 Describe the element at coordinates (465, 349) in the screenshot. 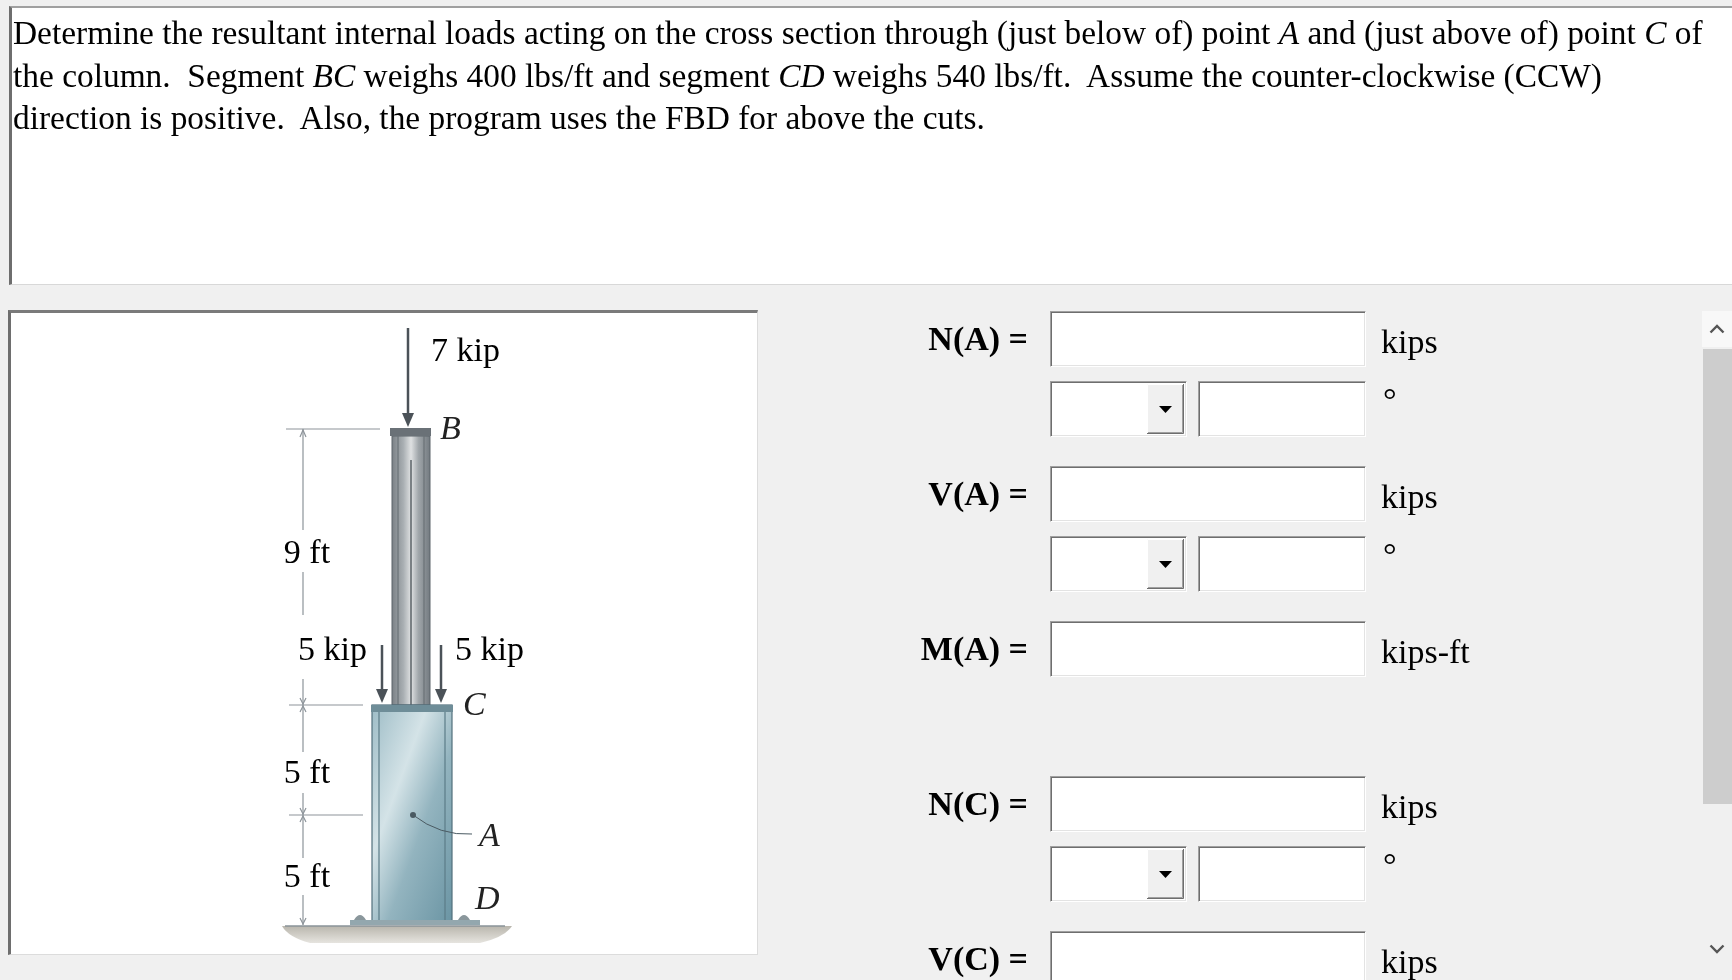

I see `load-label: 7 kip` at that location.